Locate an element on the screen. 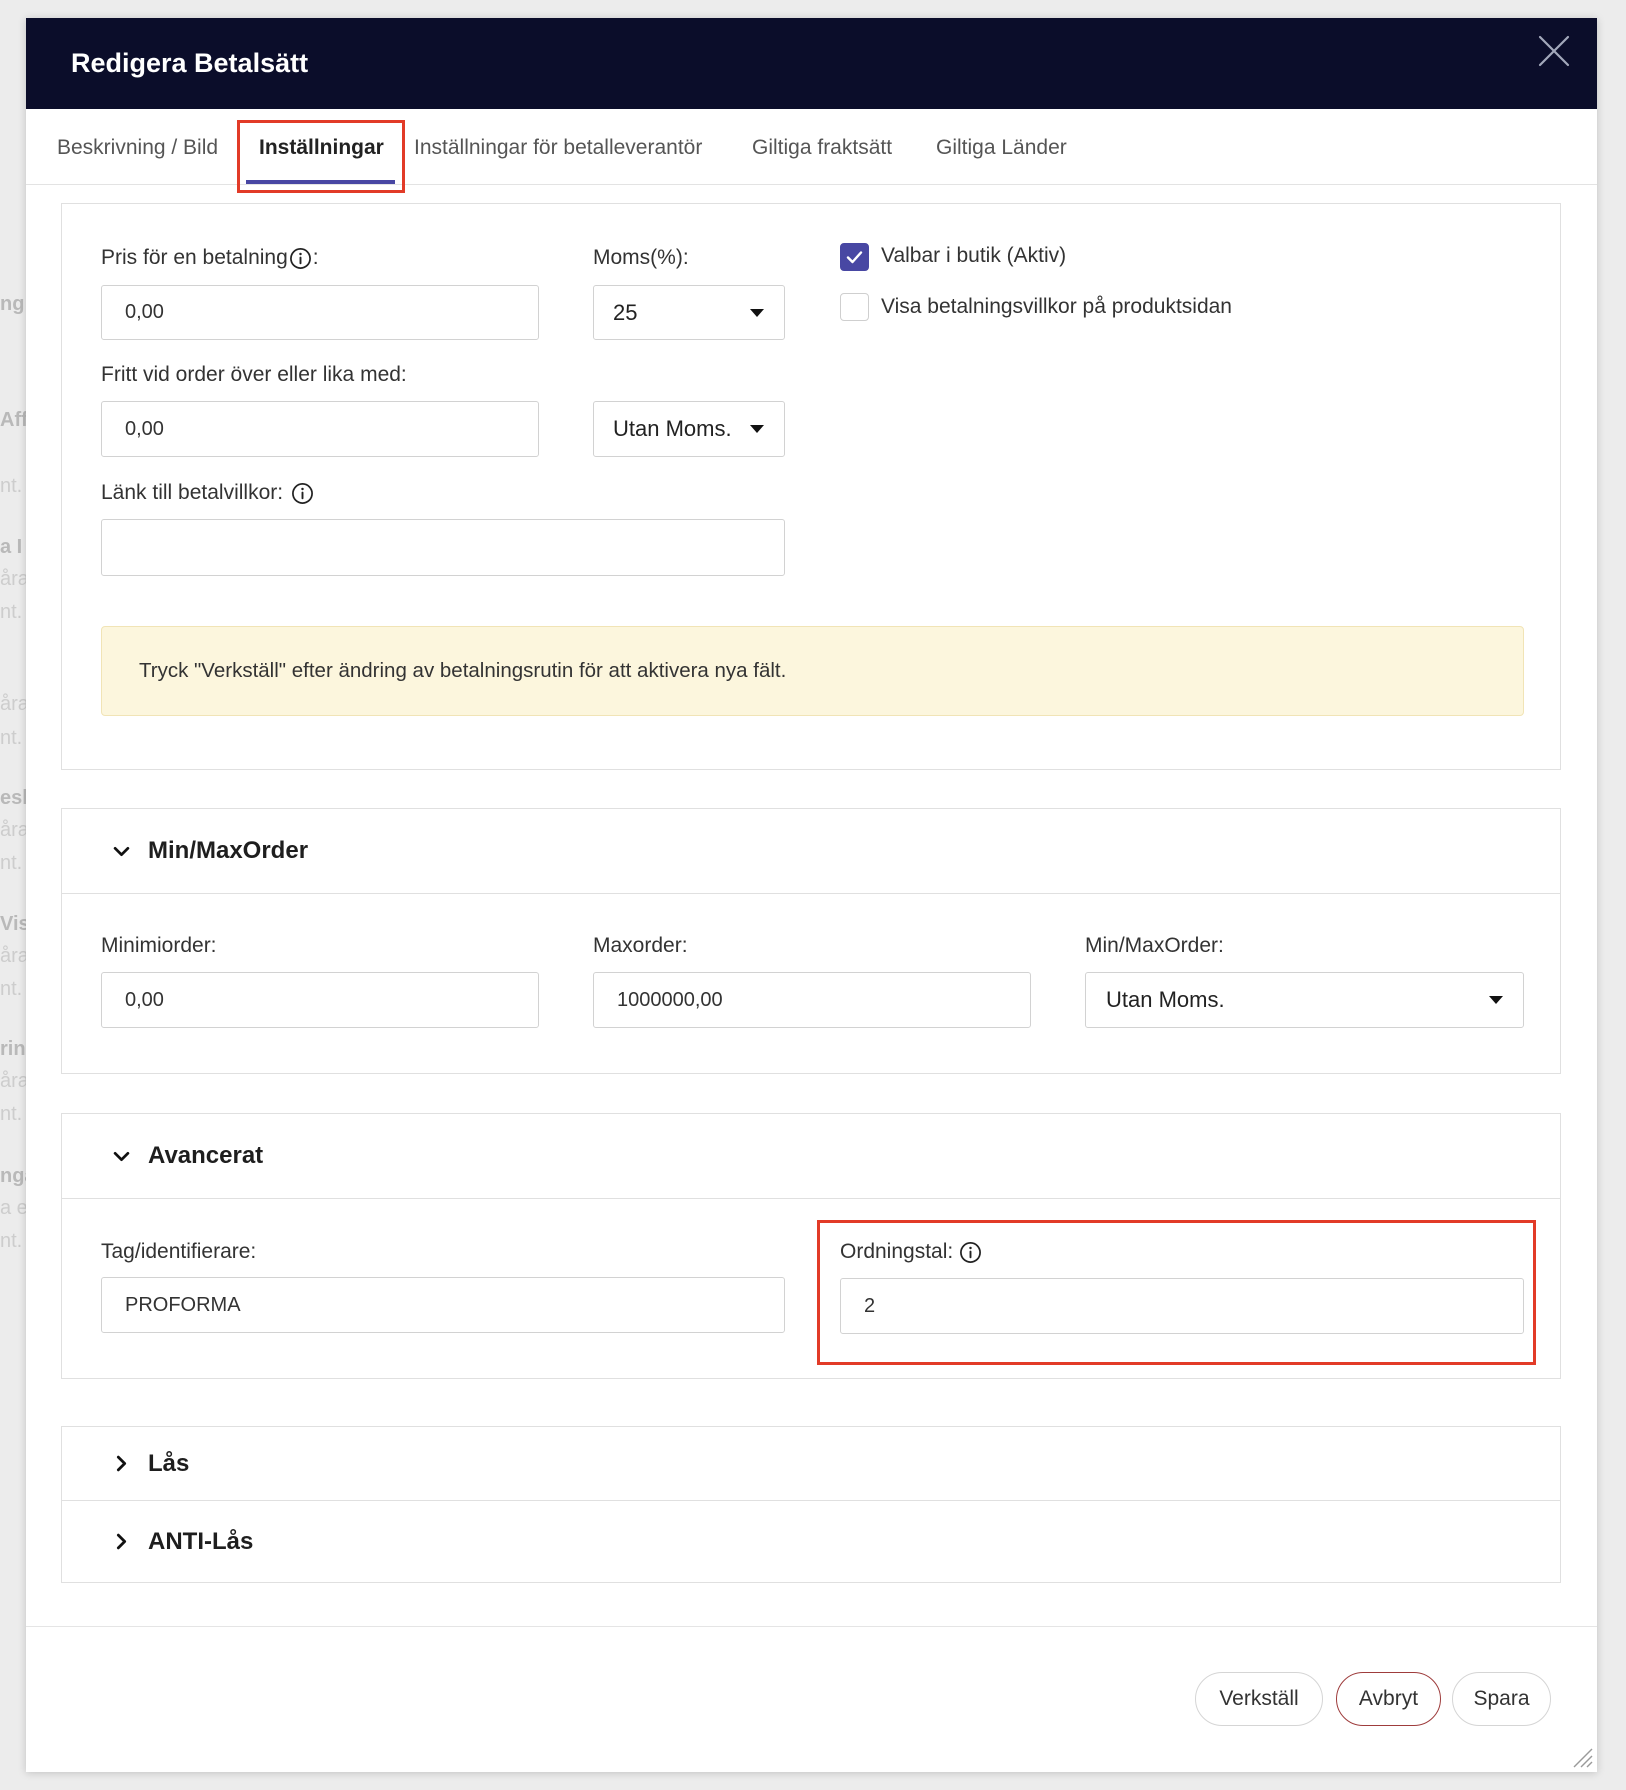  min-order-label-text: Minimiorder: is located at coordinates (159, 945).